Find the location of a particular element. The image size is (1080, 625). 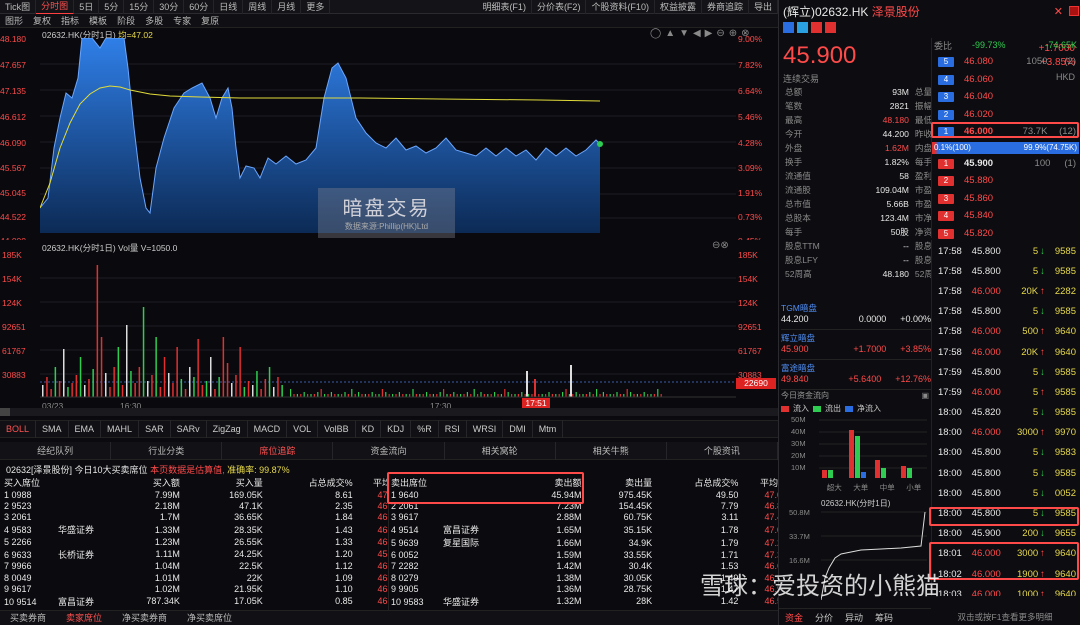

ind-dmi: DMI is located at coordinates (518, 429).